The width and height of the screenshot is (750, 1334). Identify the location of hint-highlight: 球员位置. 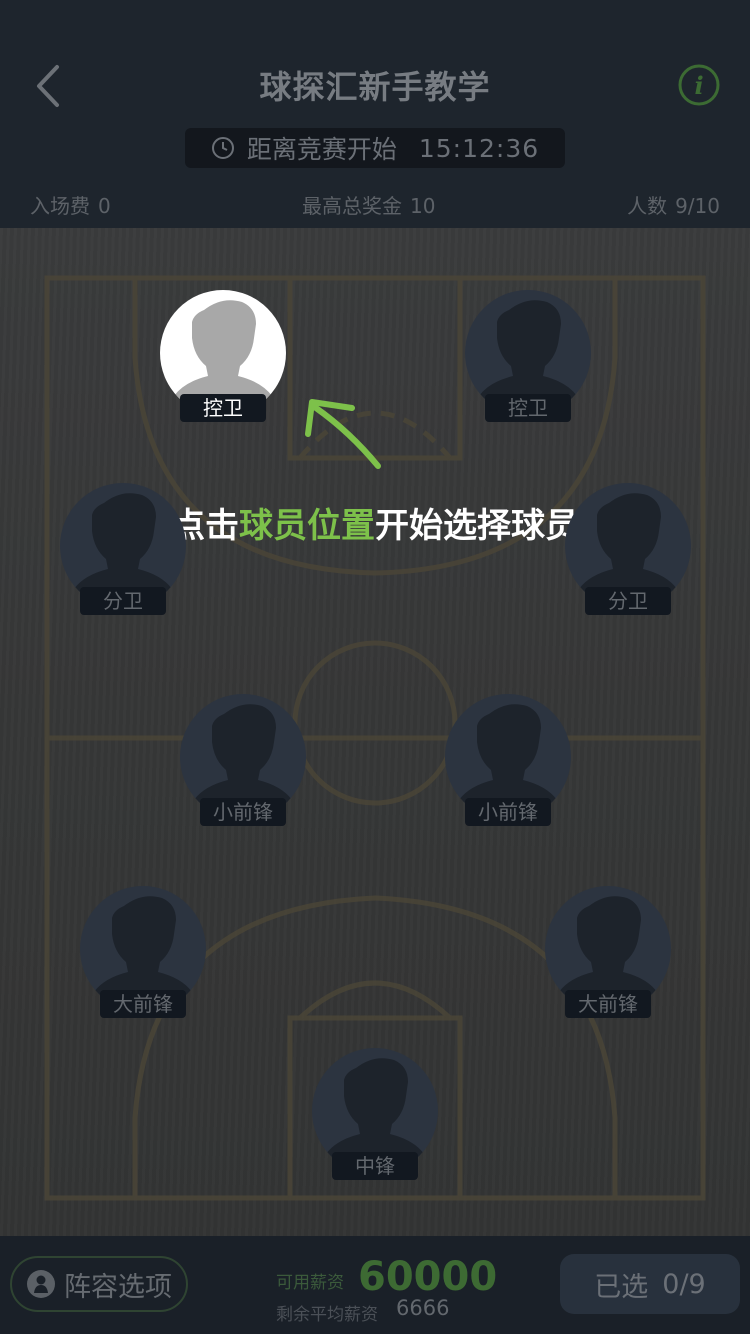
(307, 526).